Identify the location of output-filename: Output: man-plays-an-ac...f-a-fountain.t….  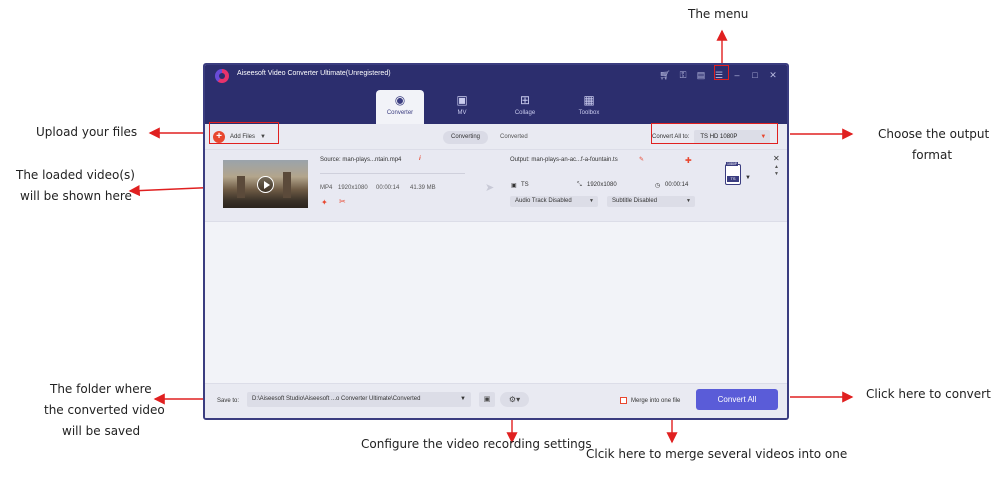
(564, 160).